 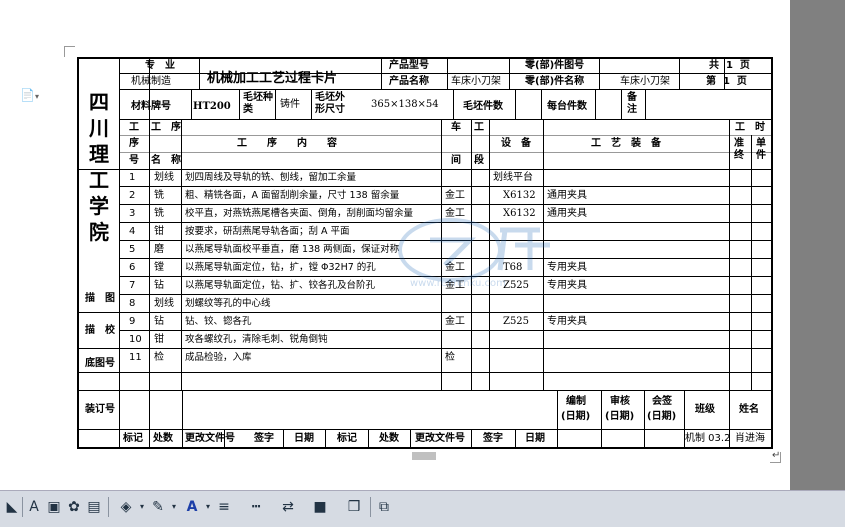 What do you see at coordinates (151, 81) in the screenshot?
I see `major-value: 机械制造` at bounding box center [151, 81].